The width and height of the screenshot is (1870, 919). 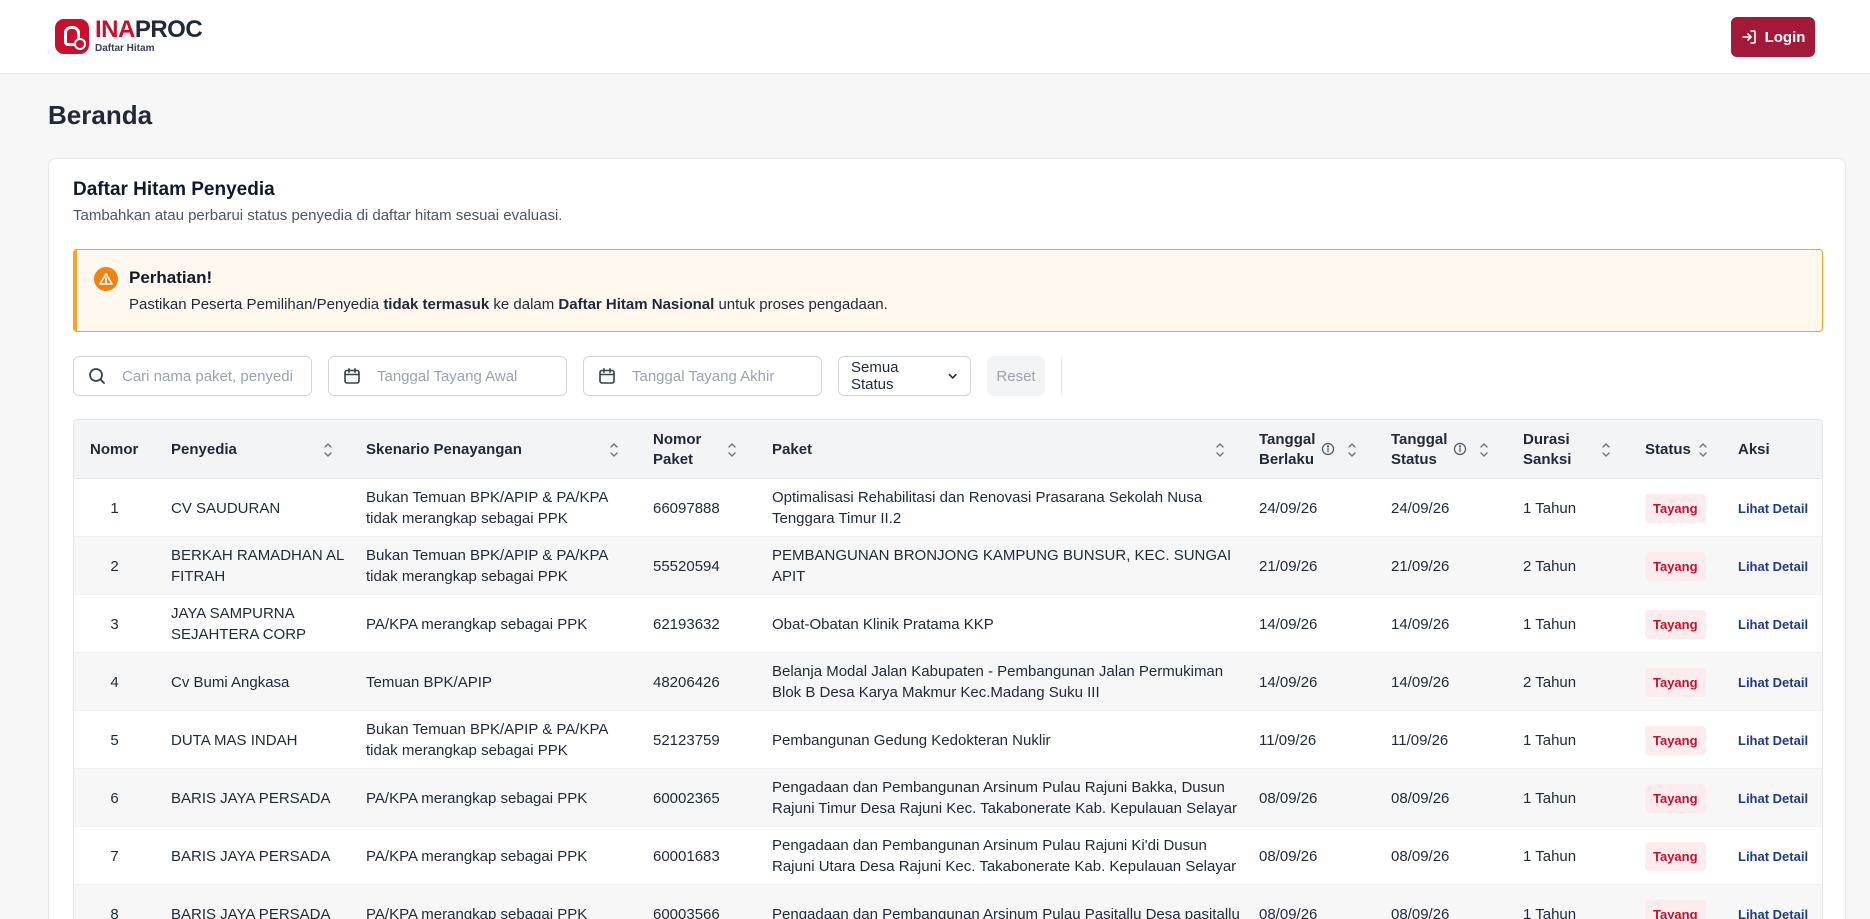 I want to click on inaproc-logo: INAPROC Daftar Hitam, so click(x=129, y=35).